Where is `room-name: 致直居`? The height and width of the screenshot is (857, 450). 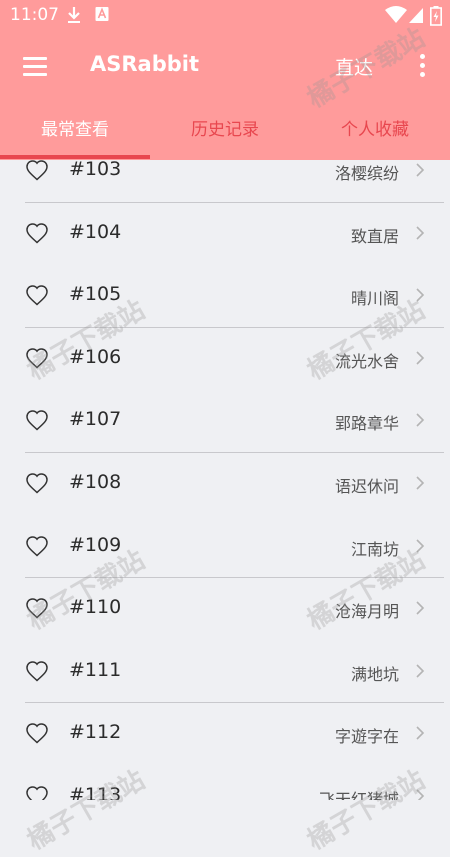 room-name: 致直居 is located at coordinates (374, 236).